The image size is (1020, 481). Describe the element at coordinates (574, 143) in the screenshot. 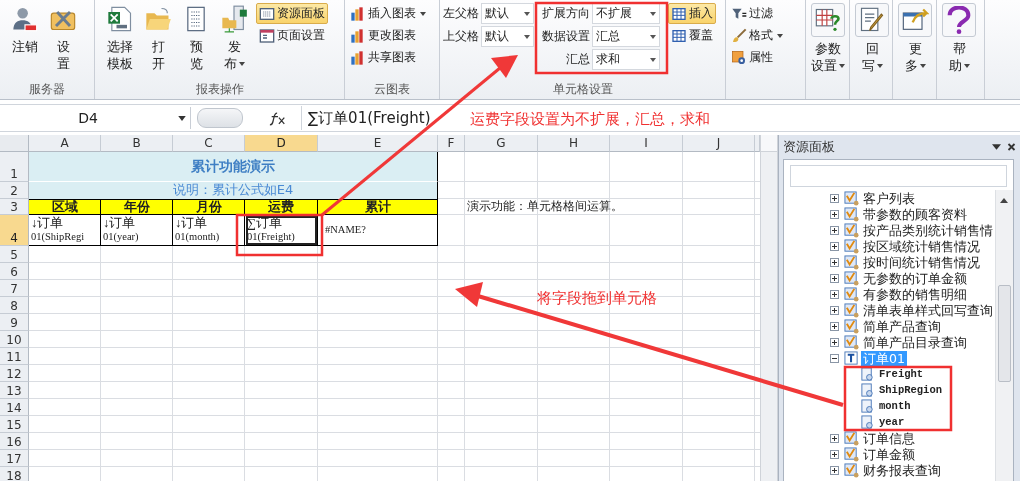

I see `column-header: H` at that location.